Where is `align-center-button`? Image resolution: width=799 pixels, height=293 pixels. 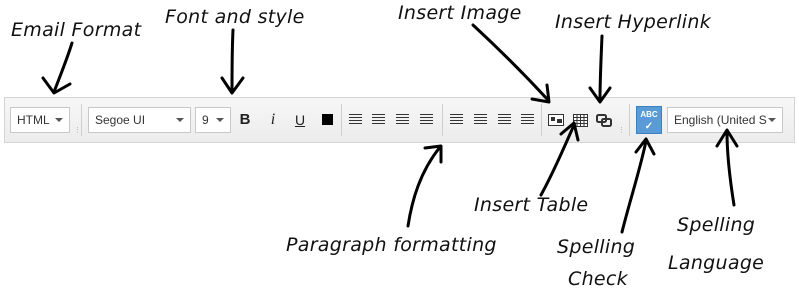
align-center-button is located at coordinates (481, 120).